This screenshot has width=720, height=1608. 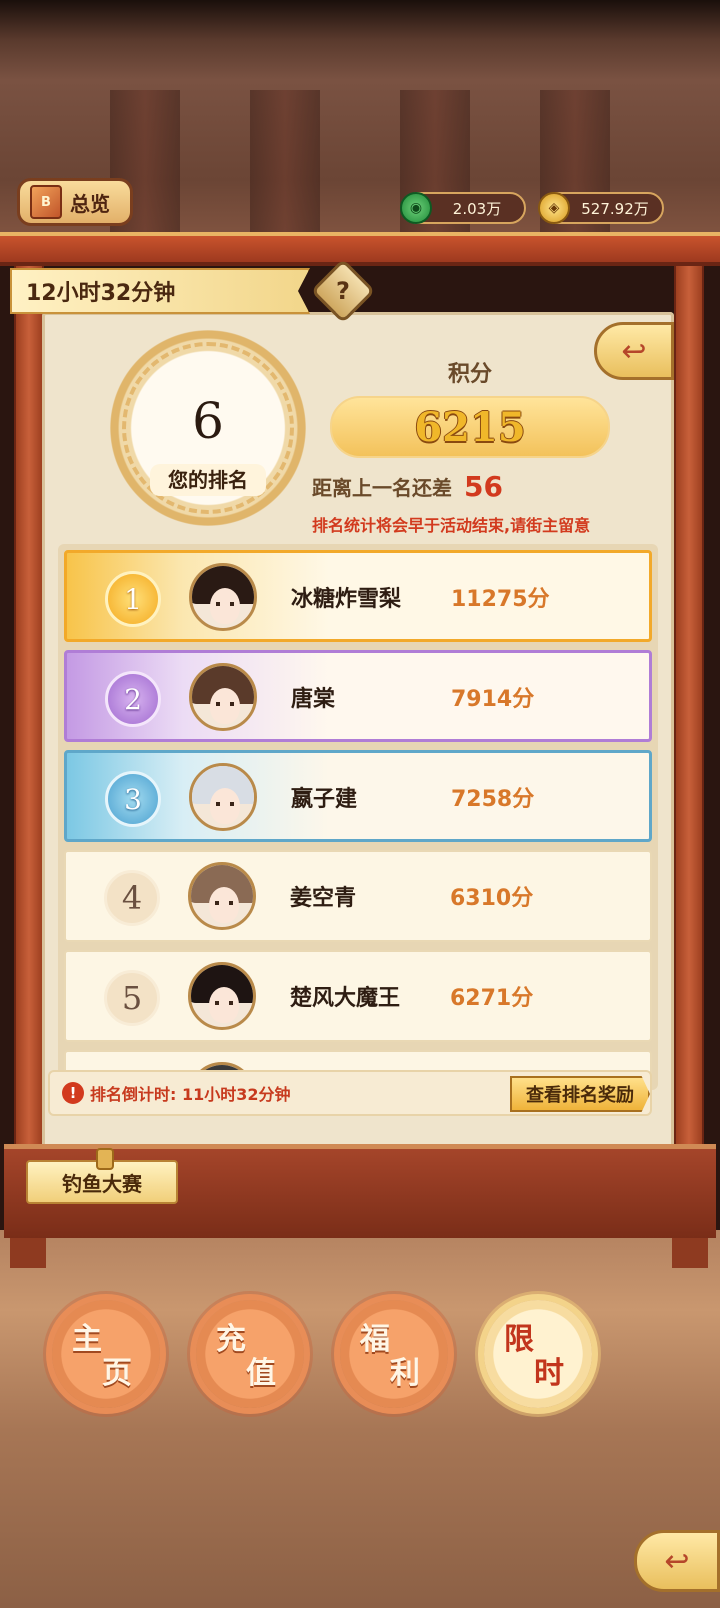 What do you see at coordinates (261, 1373) in the screenshot?
I see `nav-label-char: 值` at bounding box center [261, 1373].